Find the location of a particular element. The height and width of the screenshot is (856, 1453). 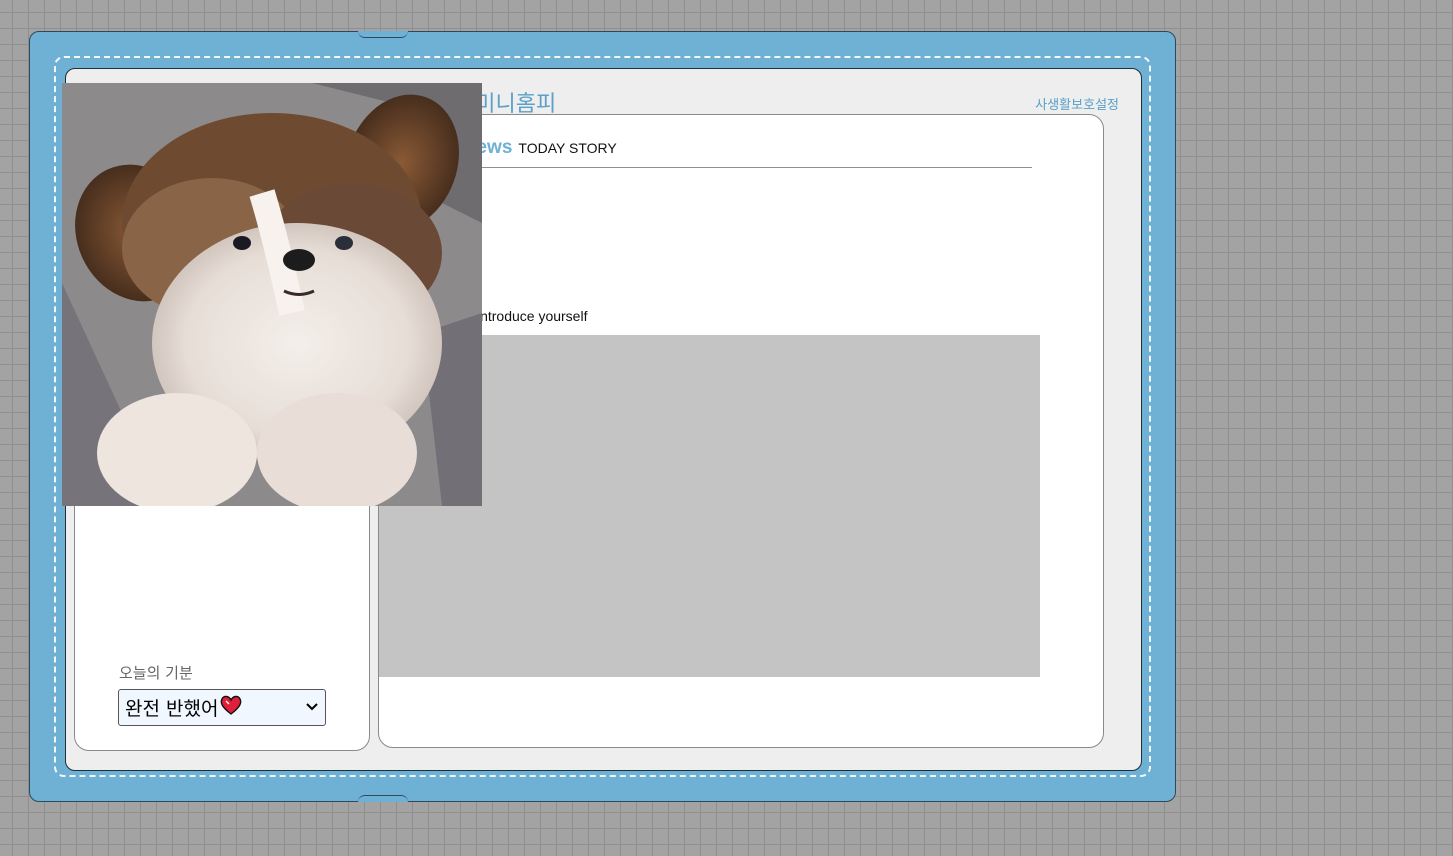

mood-select: 완전 반했어 is located at coordinates (222, 707).